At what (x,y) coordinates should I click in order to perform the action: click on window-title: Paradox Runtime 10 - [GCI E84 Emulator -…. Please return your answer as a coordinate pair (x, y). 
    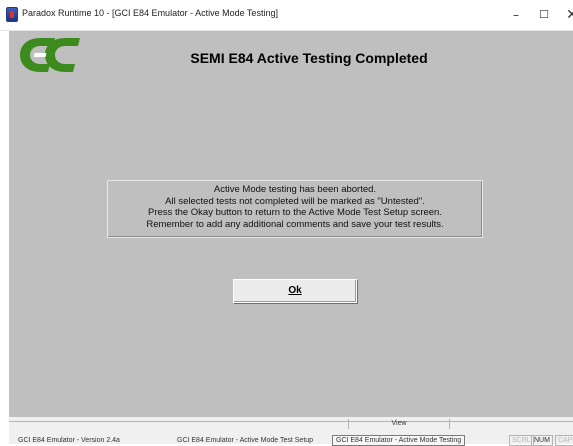
    Looking at the image, I should click on (150, 13).